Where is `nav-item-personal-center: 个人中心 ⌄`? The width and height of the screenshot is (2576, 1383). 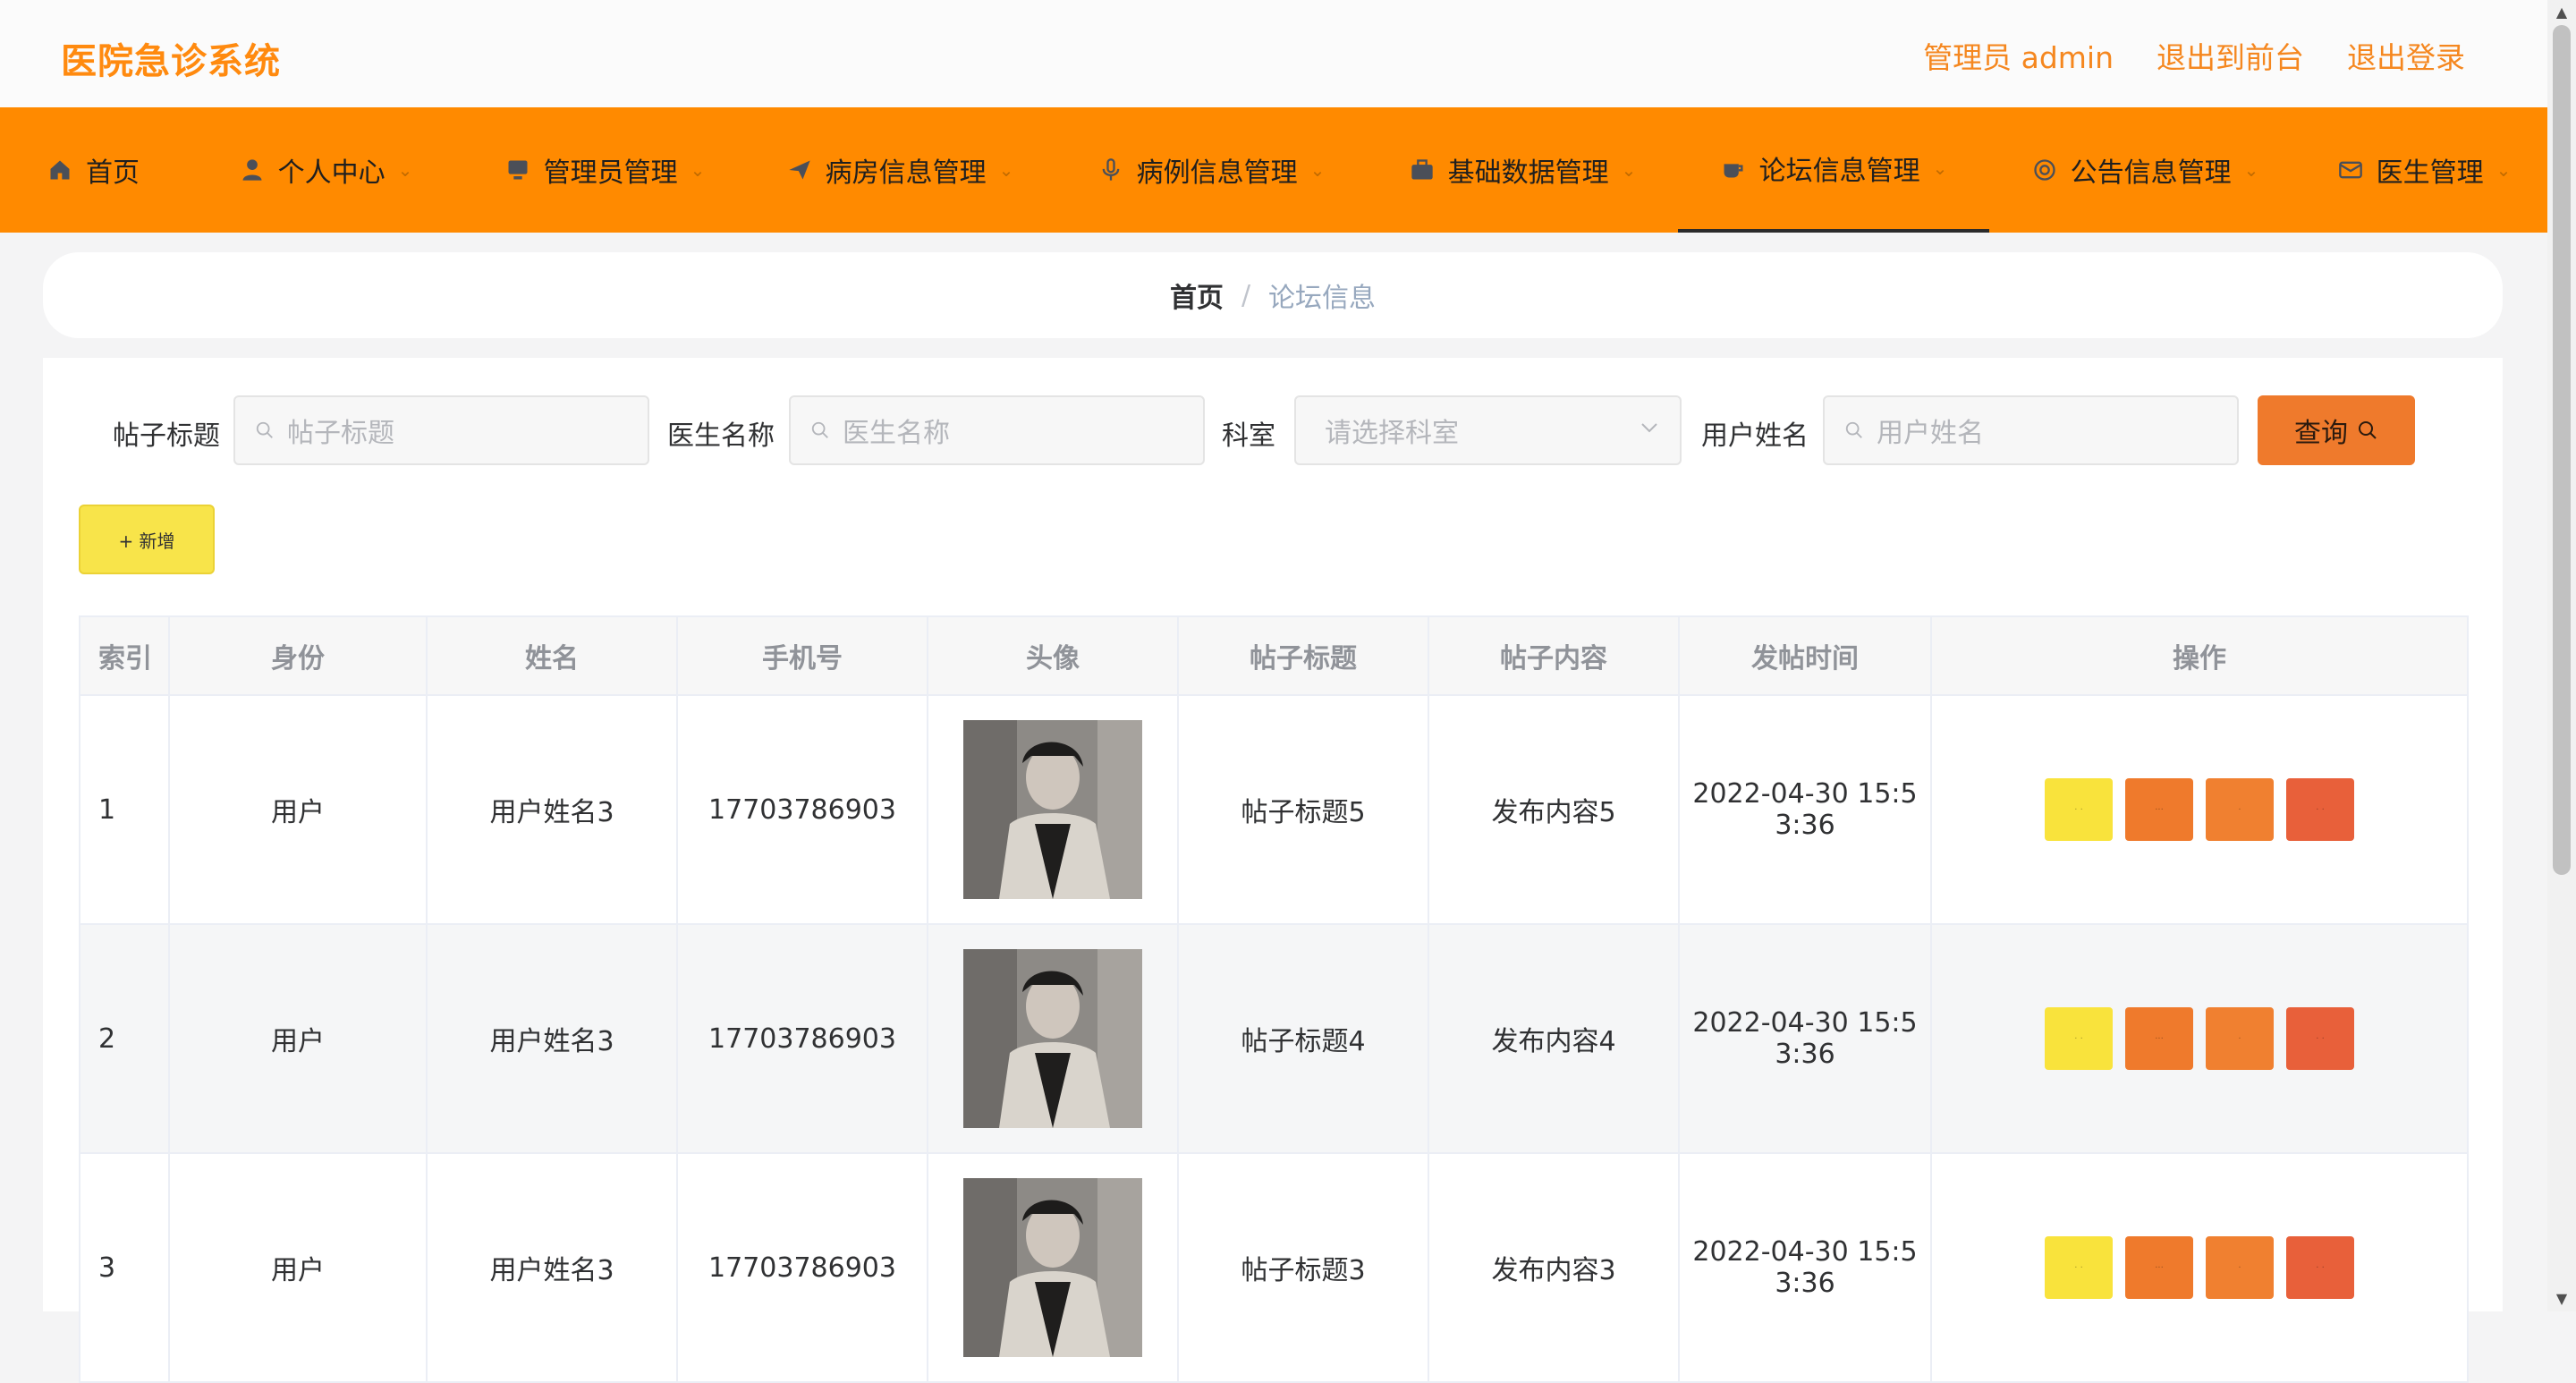
nav-item-personal-center: 个人中心 ⌄ is located at coordinates (325, 170).